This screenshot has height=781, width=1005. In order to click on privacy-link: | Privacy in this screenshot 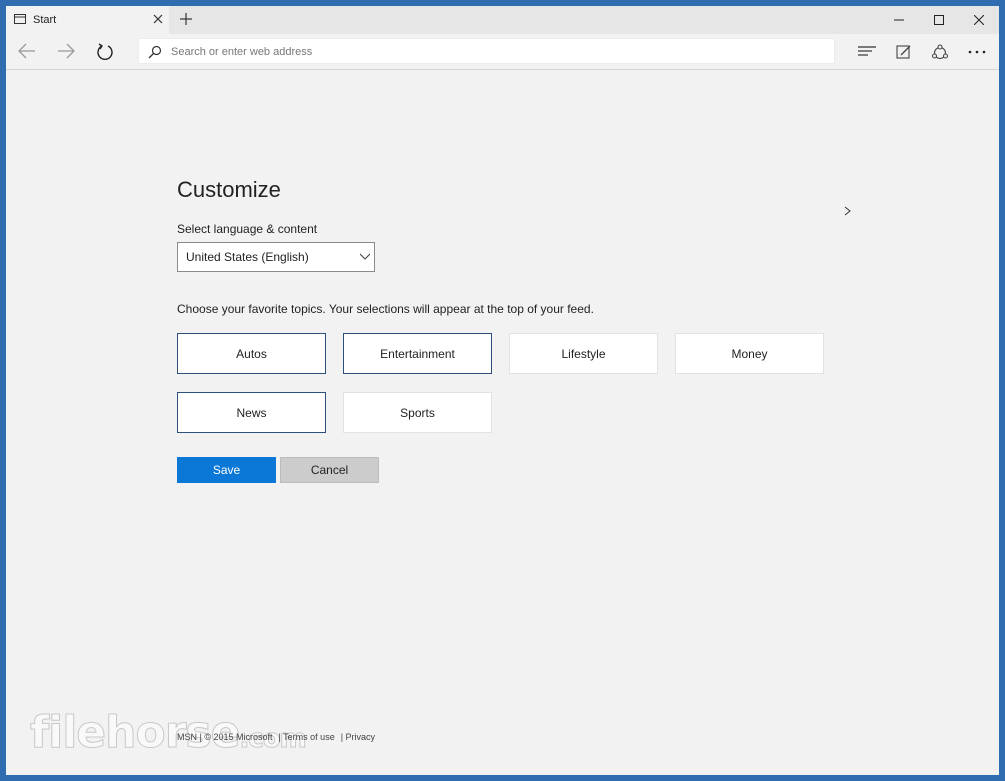, I will do `click(358, 737)`.